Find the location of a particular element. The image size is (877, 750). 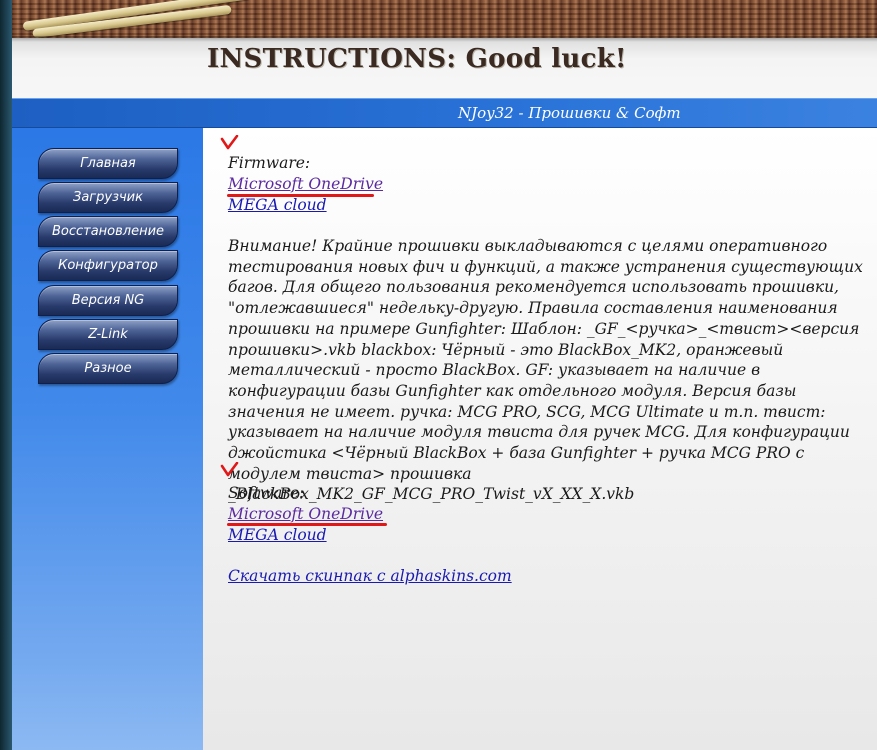

software-mega-link: MEGA cloud is located at coordinates (277, 535).